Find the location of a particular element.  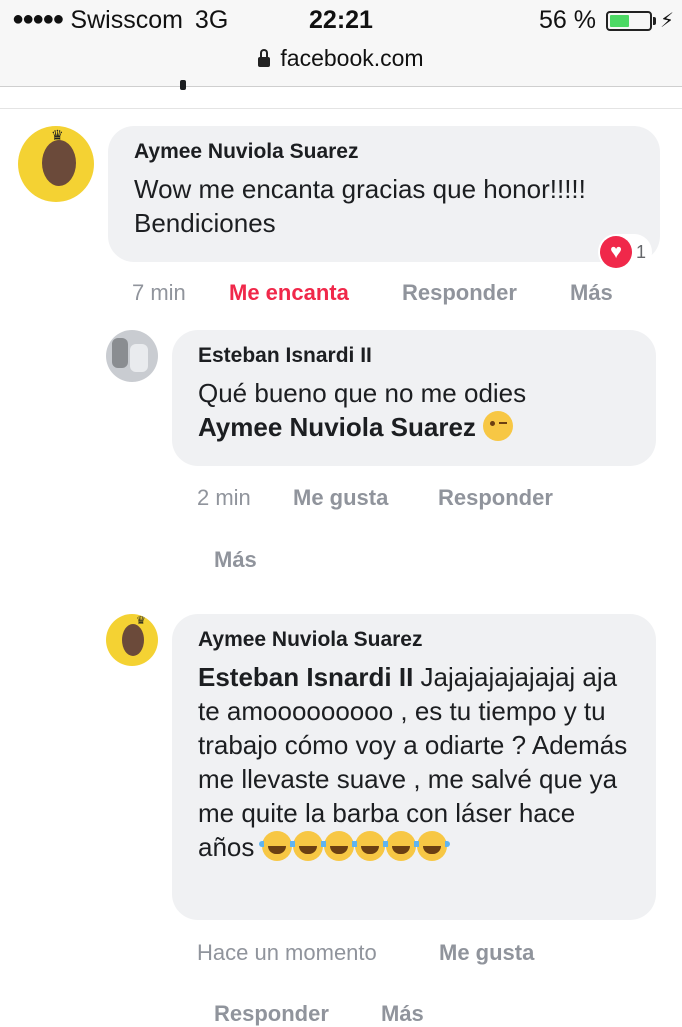

battery-percent: 56 % is located at coordinates (567, 20).